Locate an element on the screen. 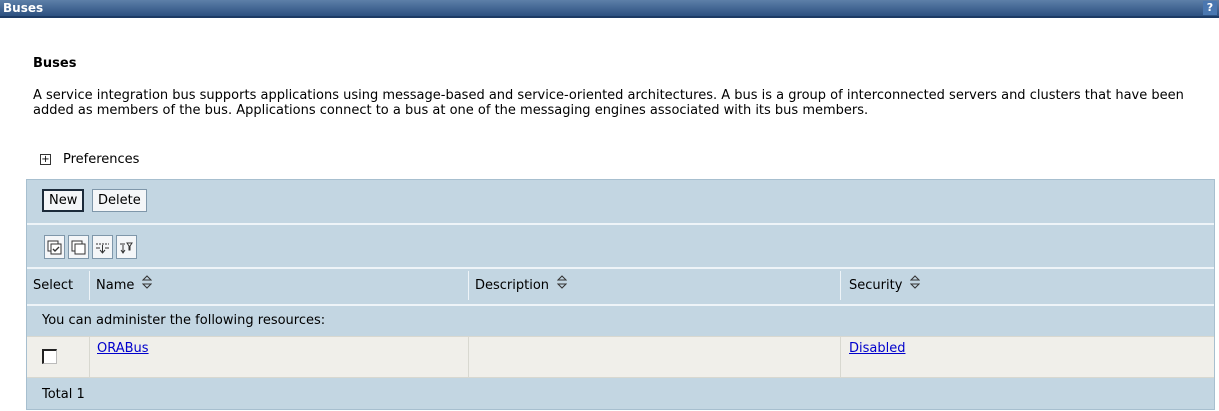 Image resolution: width=1219 pixels, height=411 pixels. name-column-label: Name is located at coordinates (115, 285).